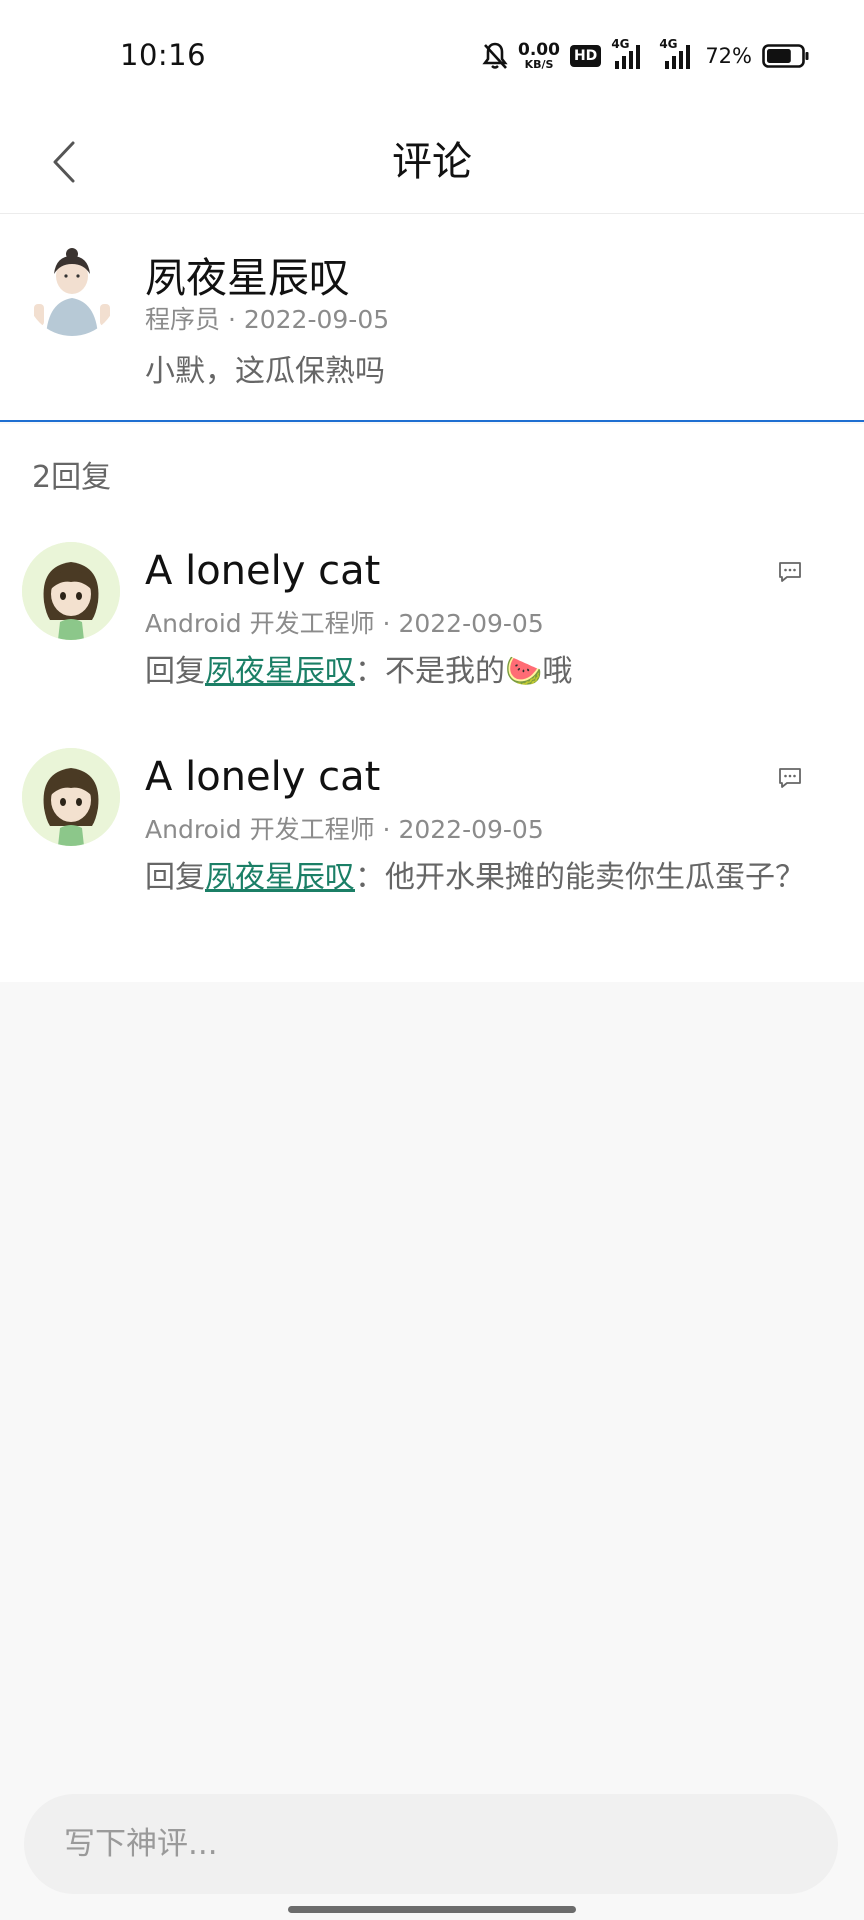 The width and height of the screenshot is (864, 1920). Describe the element at coordinates (524, 671) in the screenshot. I see `watermelon-emoji: 🍉` at that location.